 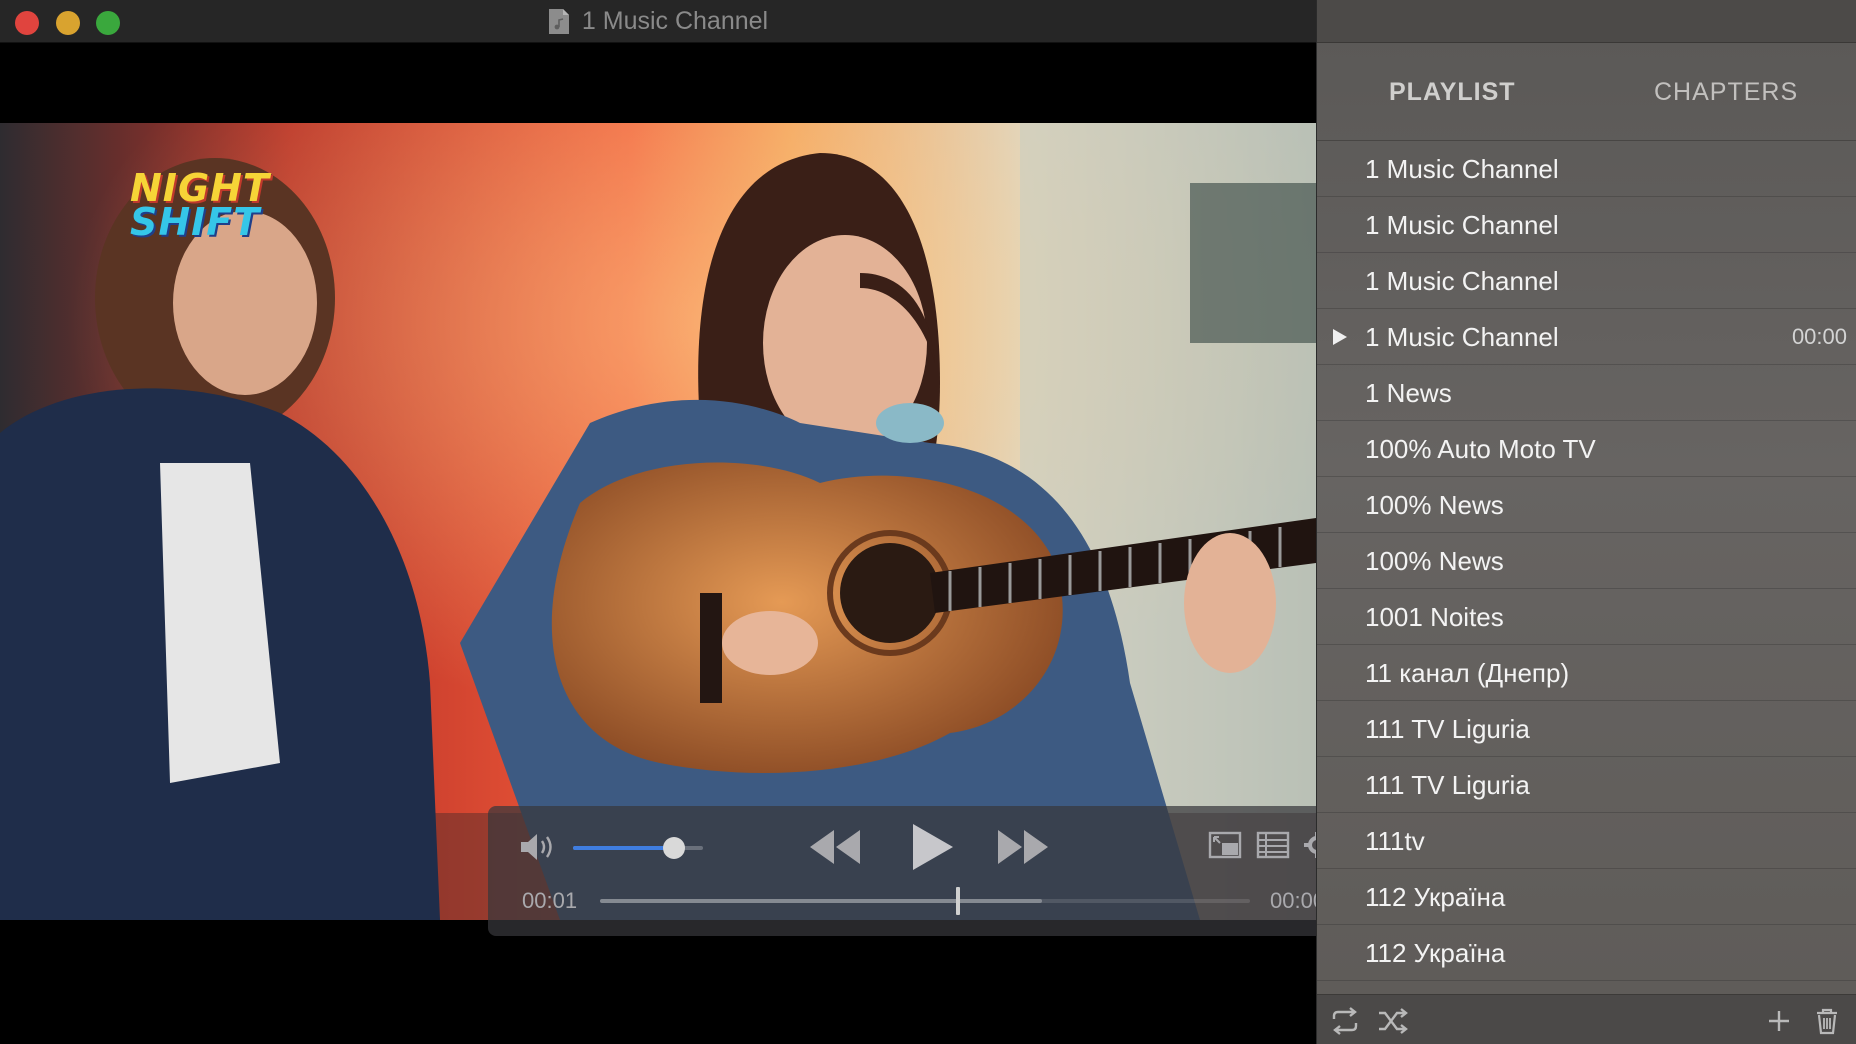 What do you see at coordinates (1345, 1021) in the screenshot?
I see `repeat-icon` at bounding box center [1345, 1021].